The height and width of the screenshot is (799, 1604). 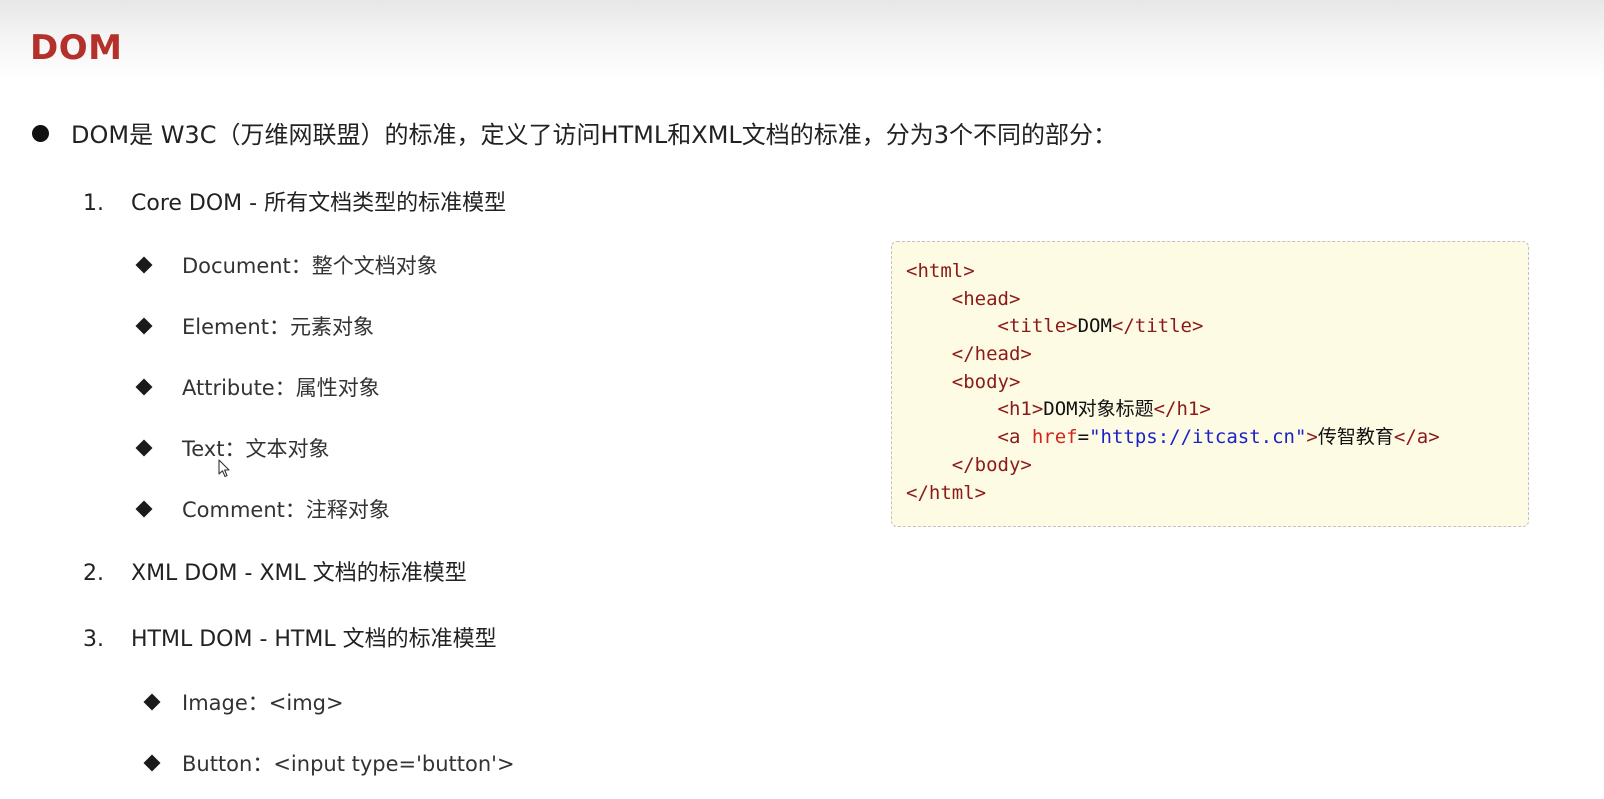 What do you see at coordinates (1416, 437) in the screenshot?
I see `code-tag: </a>` at bounding box center [1416, 437].